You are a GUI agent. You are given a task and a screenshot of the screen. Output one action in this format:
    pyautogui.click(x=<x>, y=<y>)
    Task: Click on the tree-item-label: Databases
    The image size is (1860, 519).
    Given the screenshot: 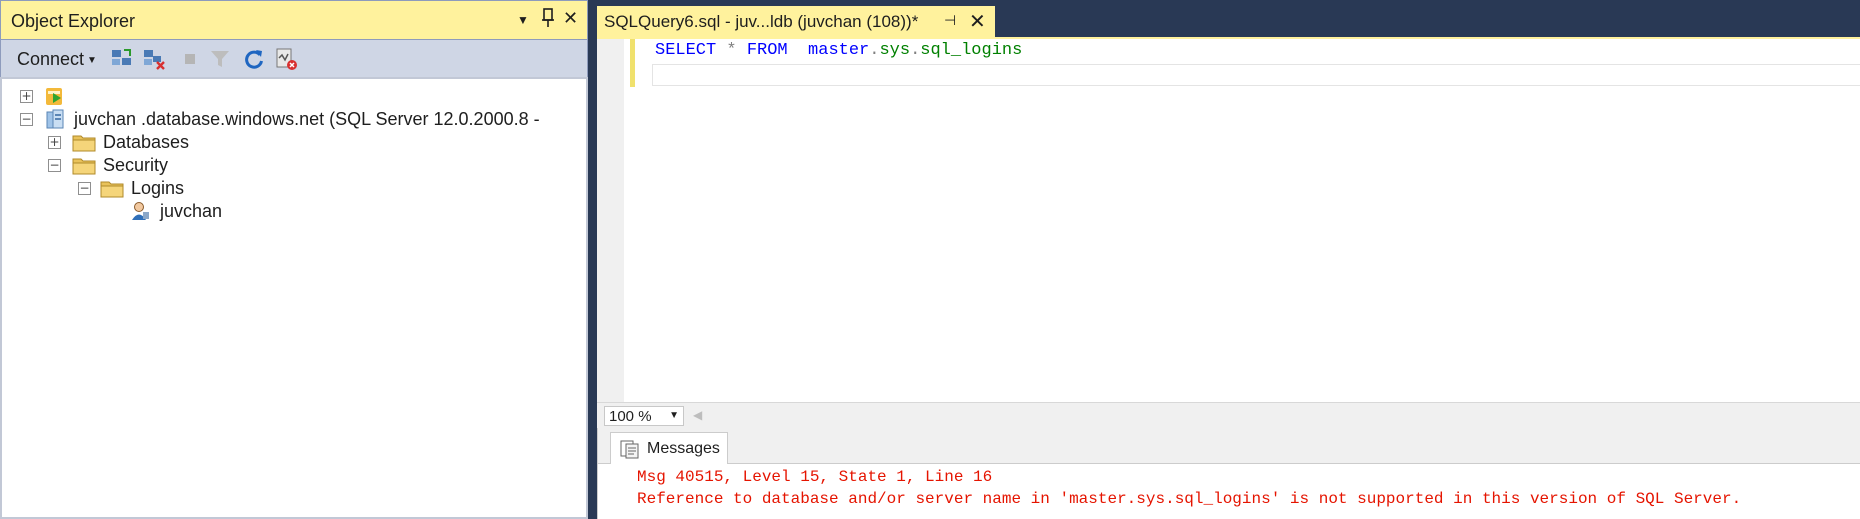 What is the action you would take?
    pyautogui.click(x=146, y=142)
    